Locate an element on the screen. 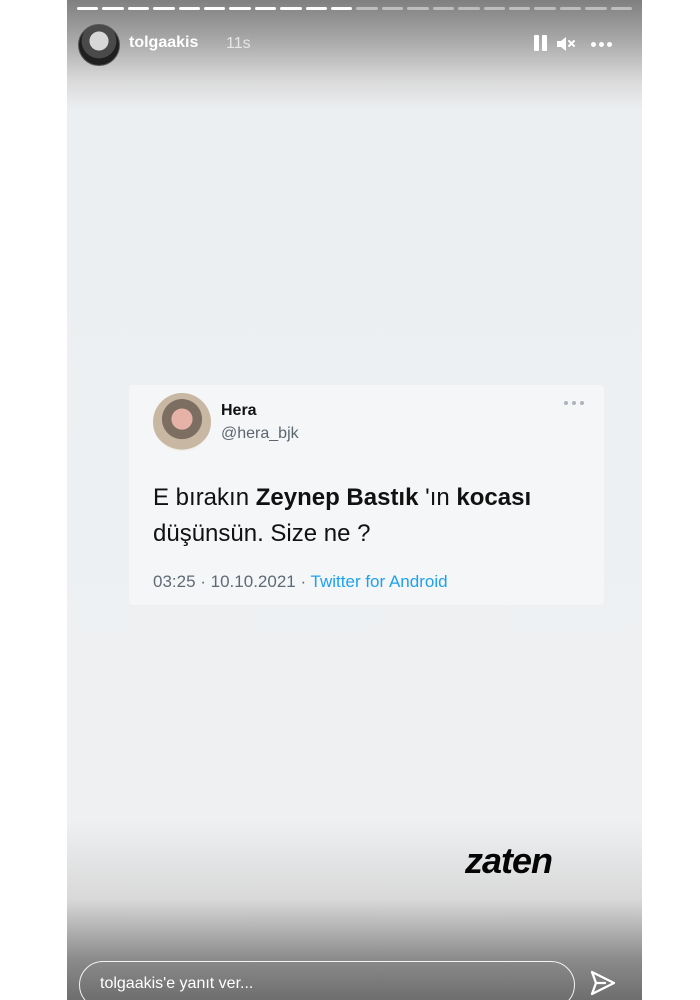 Image resolution: width=700 pixels, height=1000 pixels. pause-icon is located at coordinates (540, 44).